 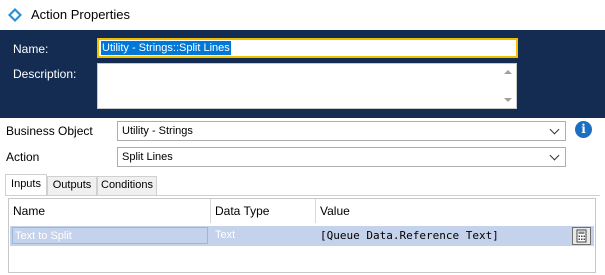 I want to click on row-name-text: Text to Split, so click(x=43, y=236).